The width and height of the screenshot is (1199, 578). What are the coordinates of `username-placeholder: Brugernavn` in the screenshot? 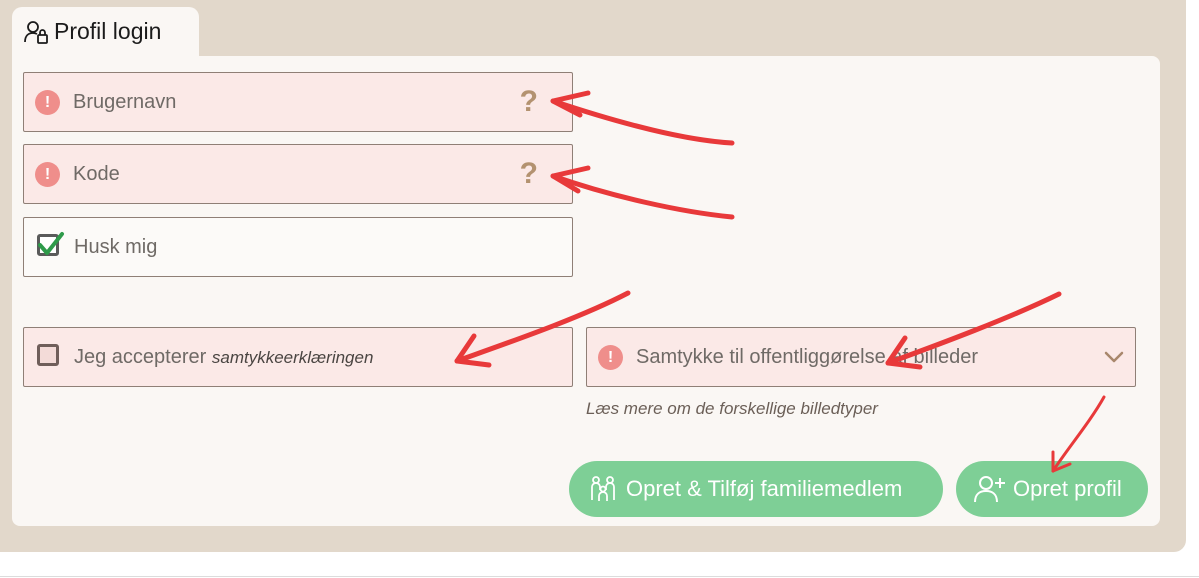 It's located at (125, 102).